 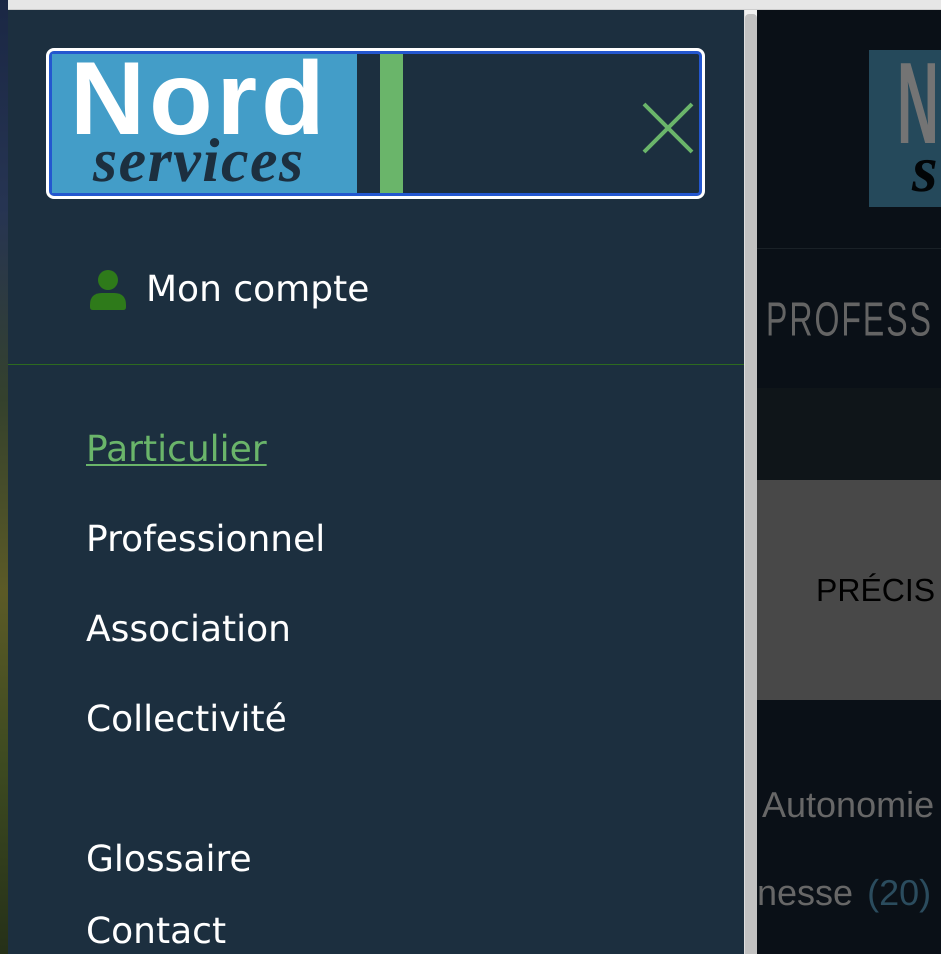 What do you see at coordinates (899, 893) in the screenshot?
I see `filter-count: (20)` at bounding box center [899, 893].